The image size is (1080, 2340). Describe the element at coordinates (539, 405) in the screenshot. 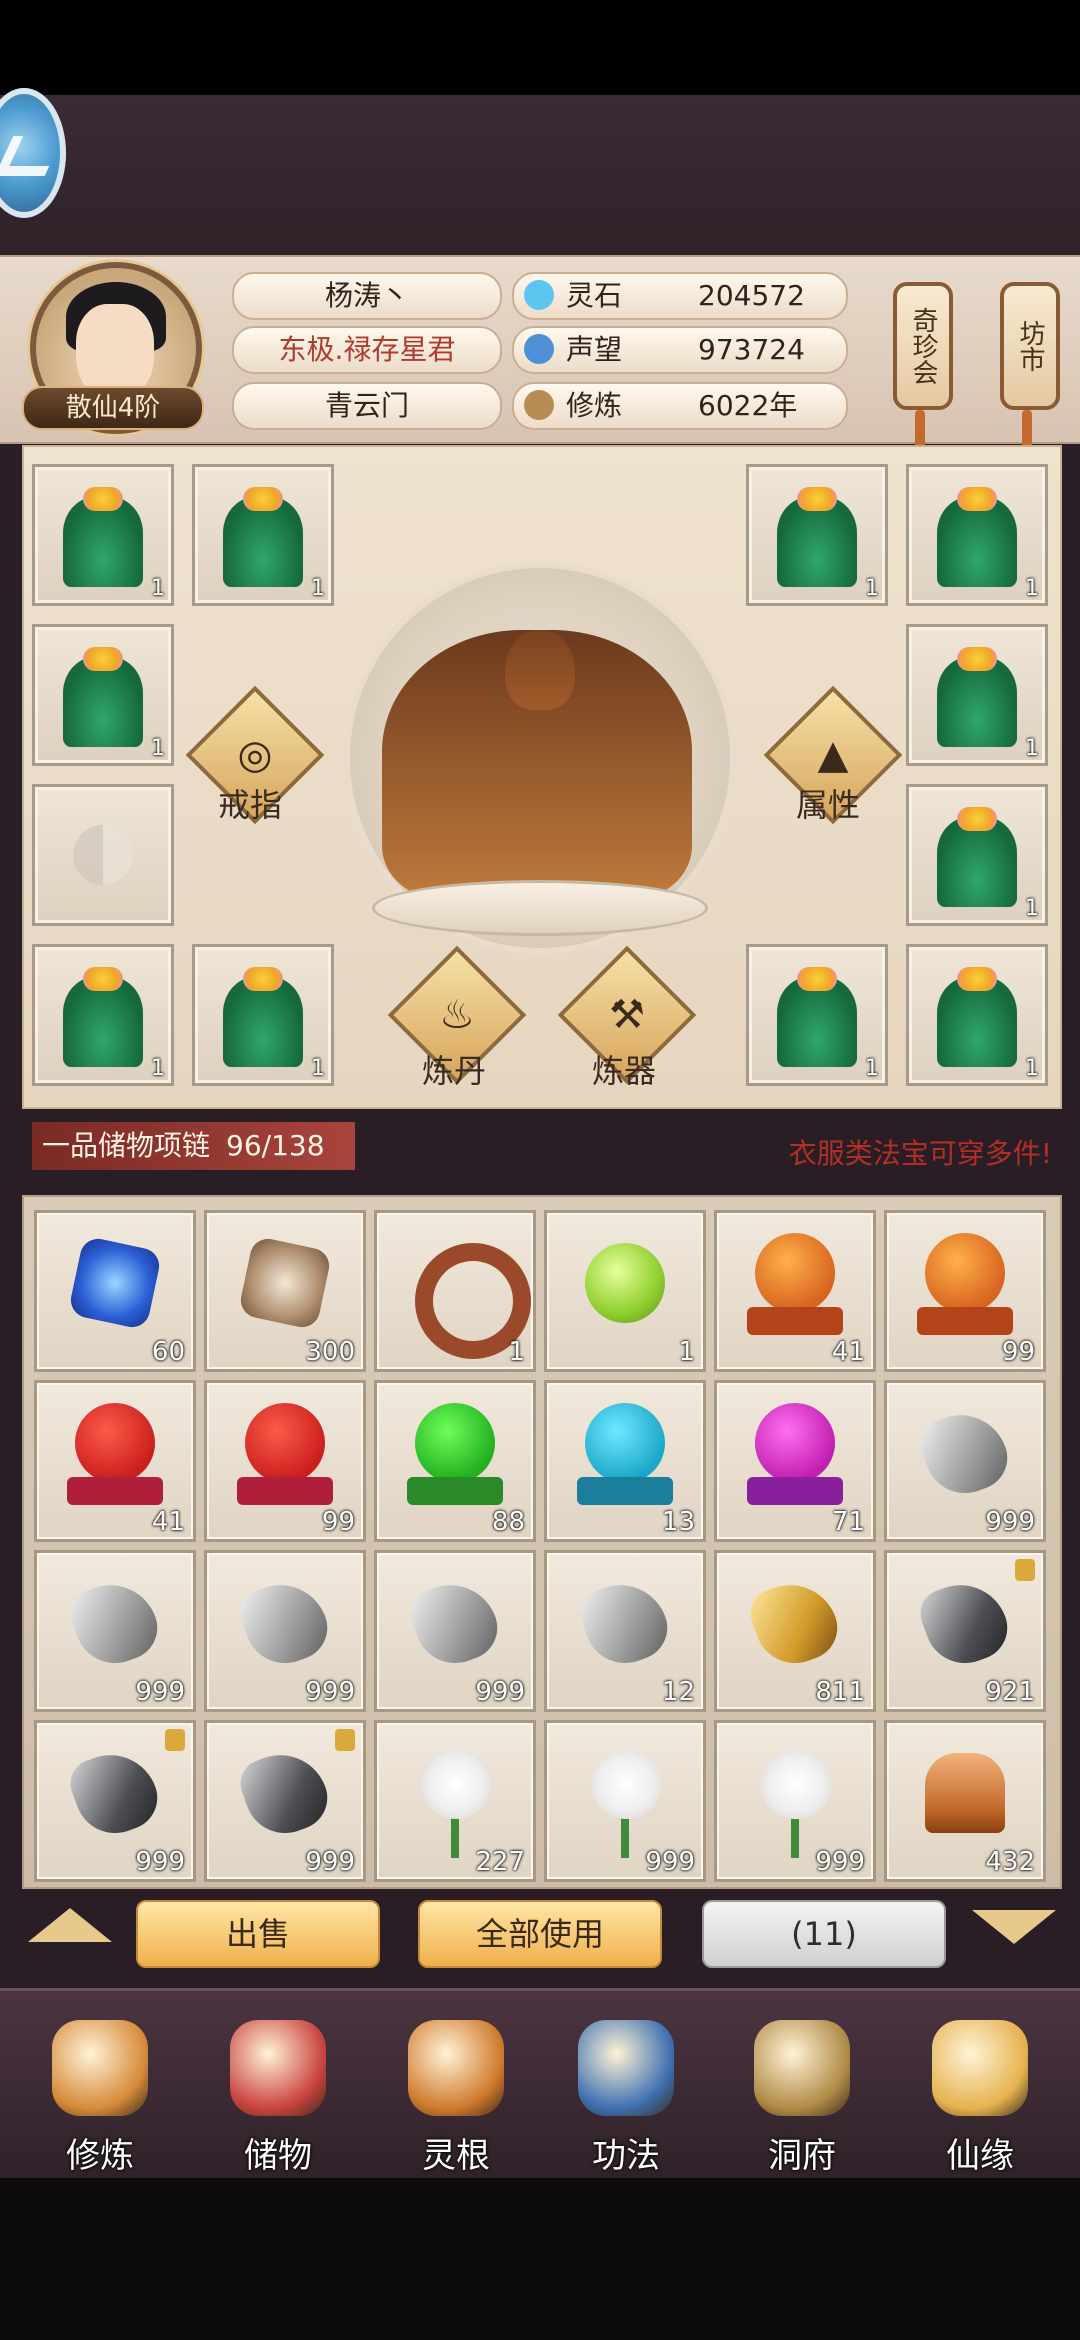

I see `cultivation-icon` at that location.